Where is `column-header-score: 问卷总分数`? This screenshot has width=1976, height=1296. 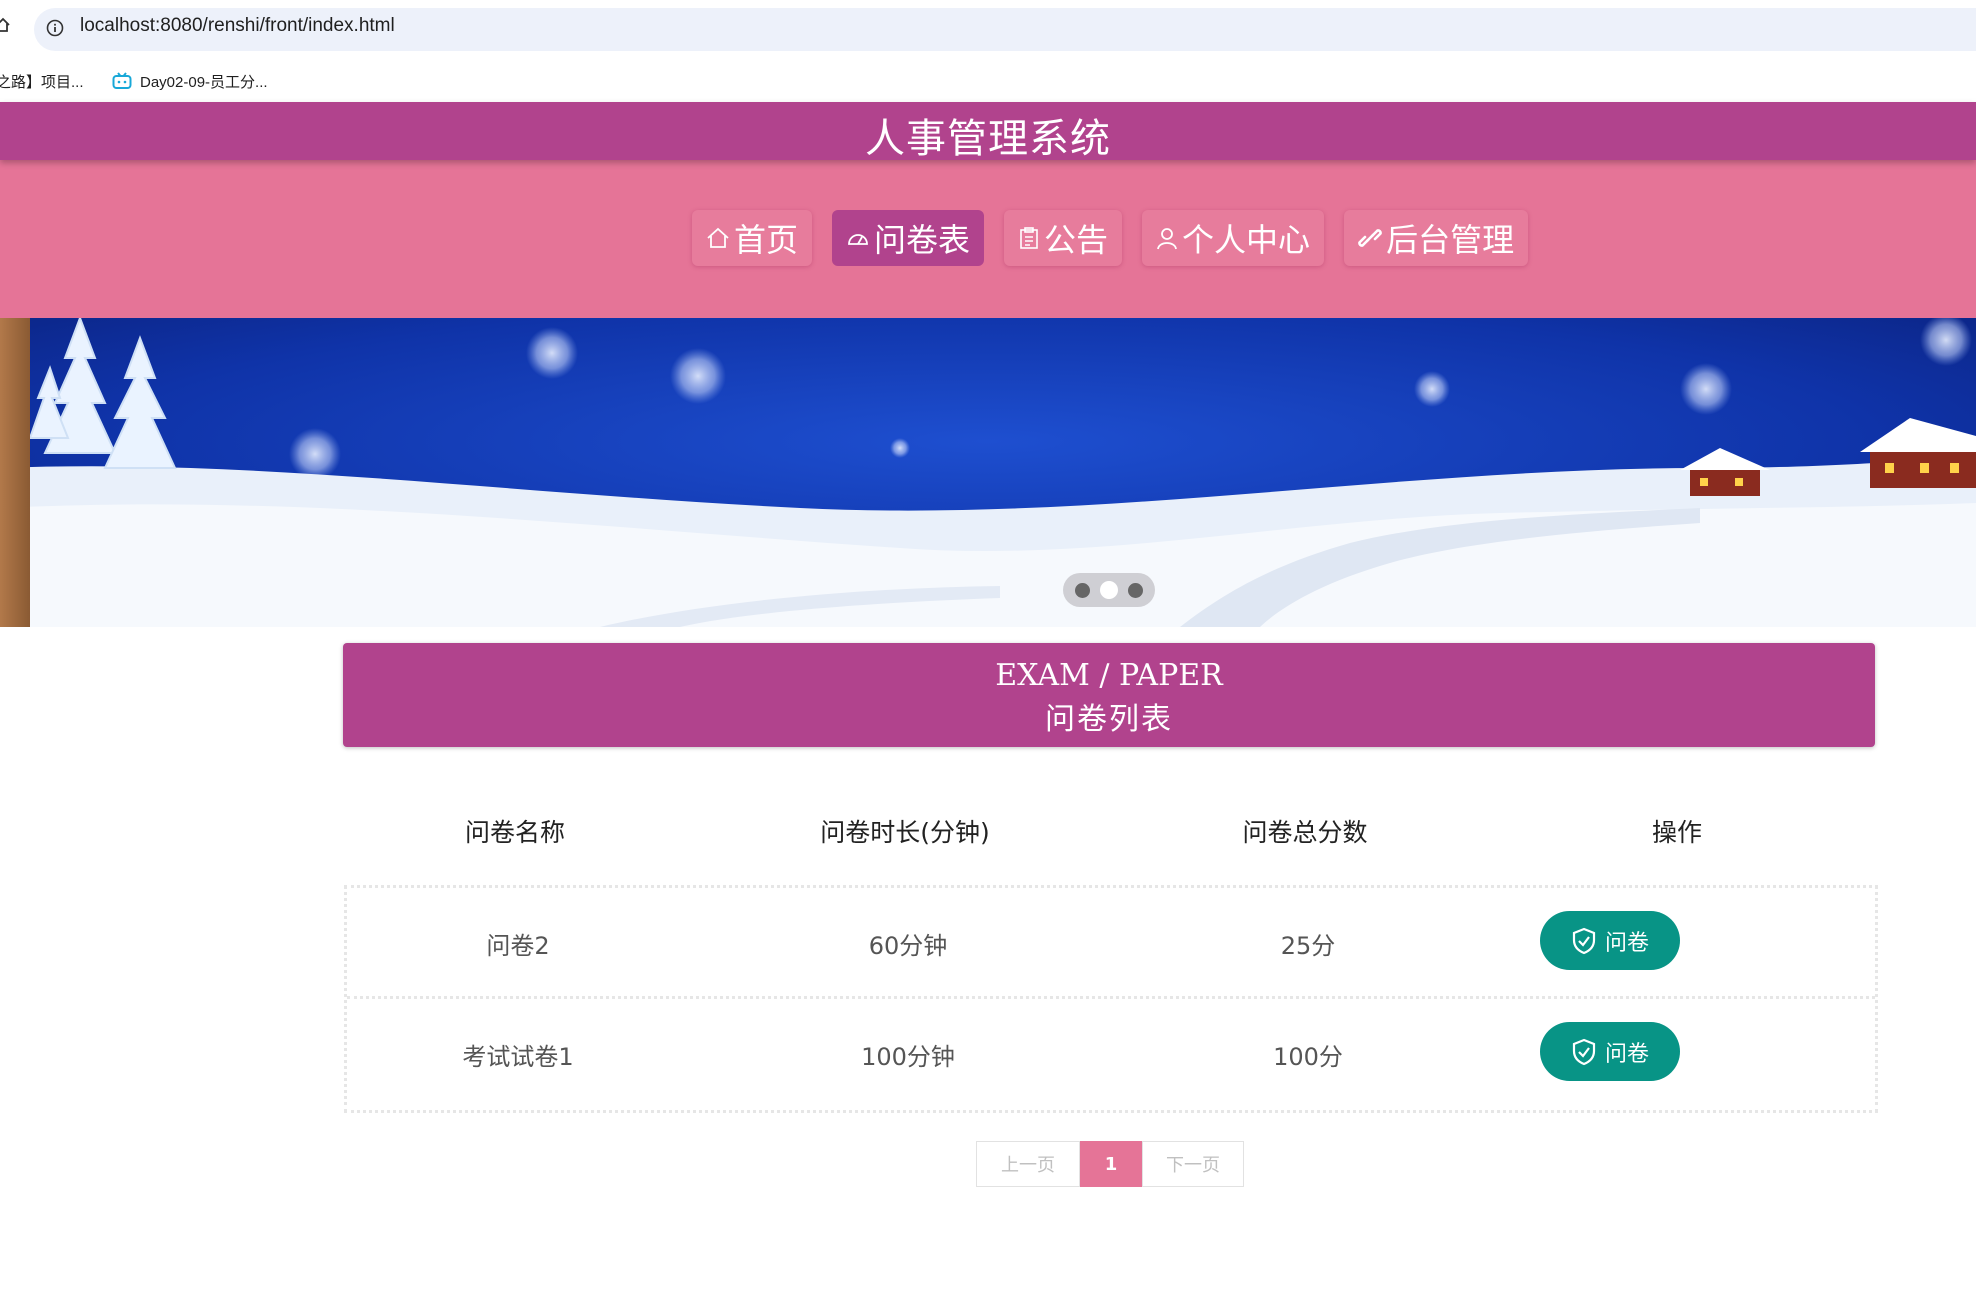
column-header-score: 问卷总分数 is located at coordinates (1305, 832).